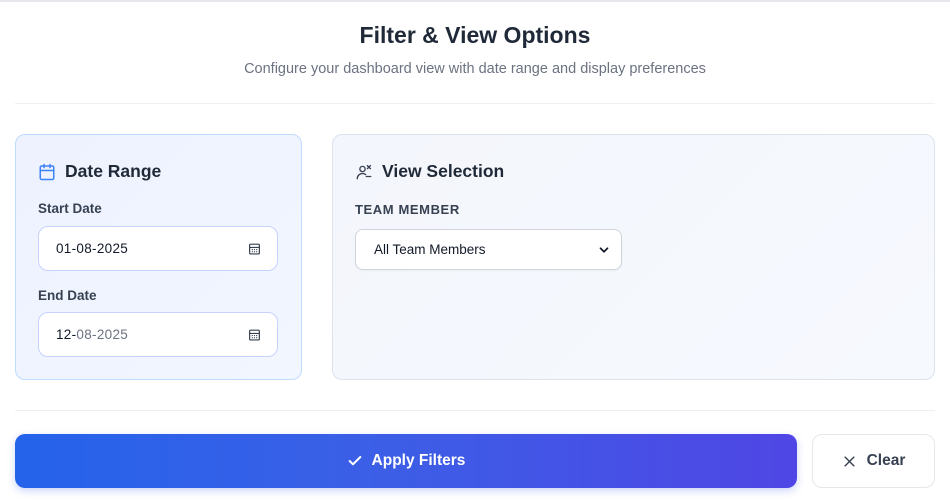  Describe the element at coordinates (113, 171) in the screenshot. I see `date-range-title: Date Range` at that location.